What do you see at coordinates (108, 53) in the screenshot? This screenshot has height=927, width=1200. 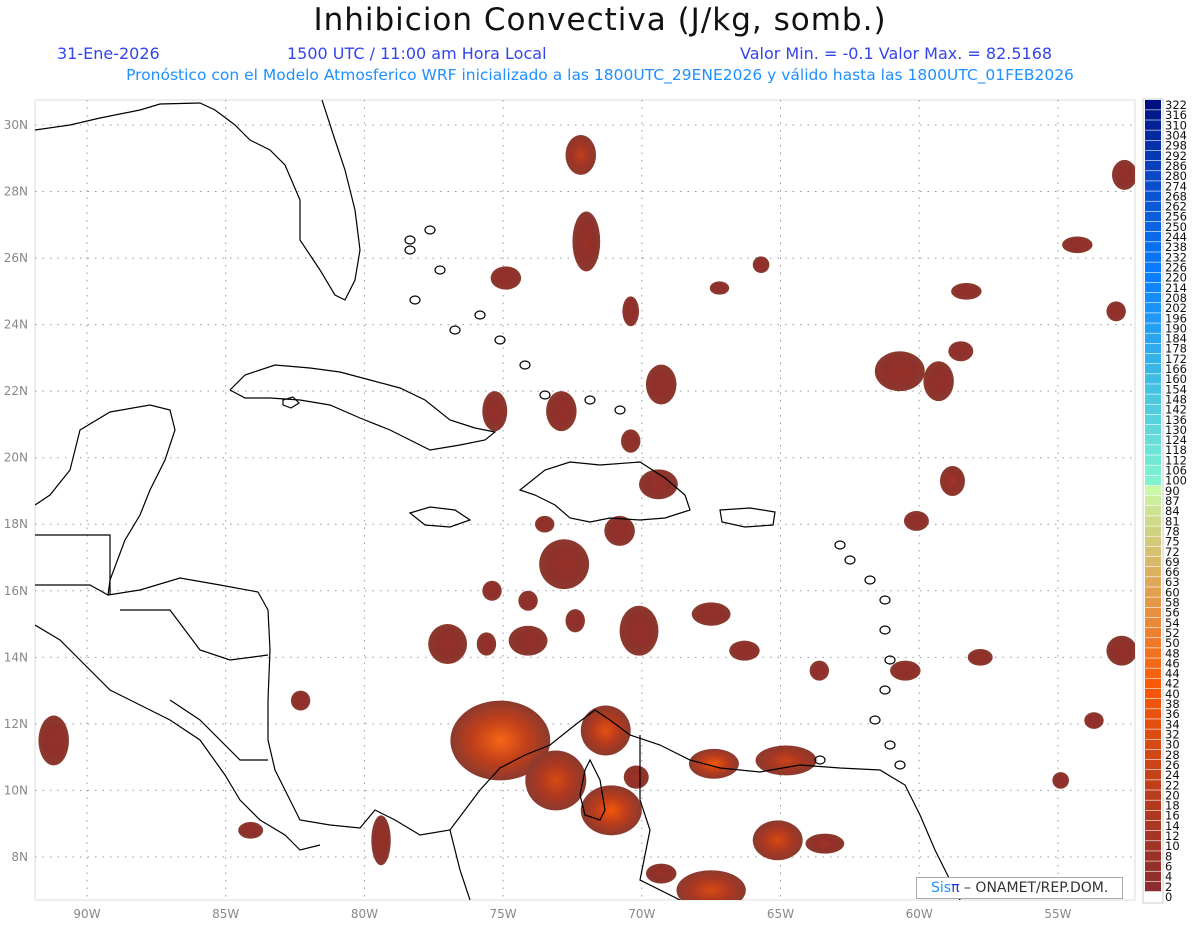 I see `forecast-date: 31-Ene-2026` at bounding box center [108, 53].